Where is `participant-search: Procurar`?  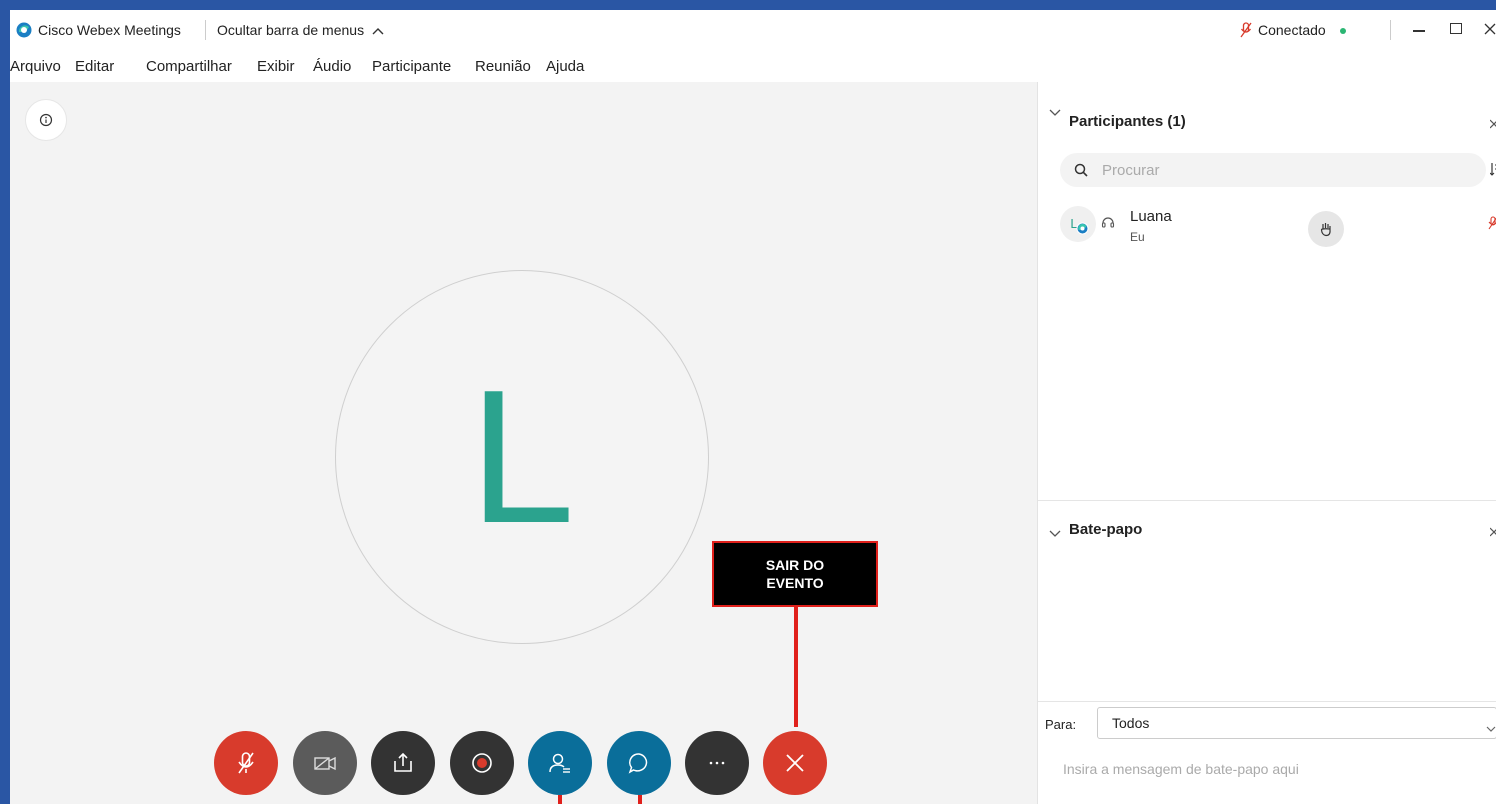
participant-search: Procurar is located at coordinates (1273, 170).